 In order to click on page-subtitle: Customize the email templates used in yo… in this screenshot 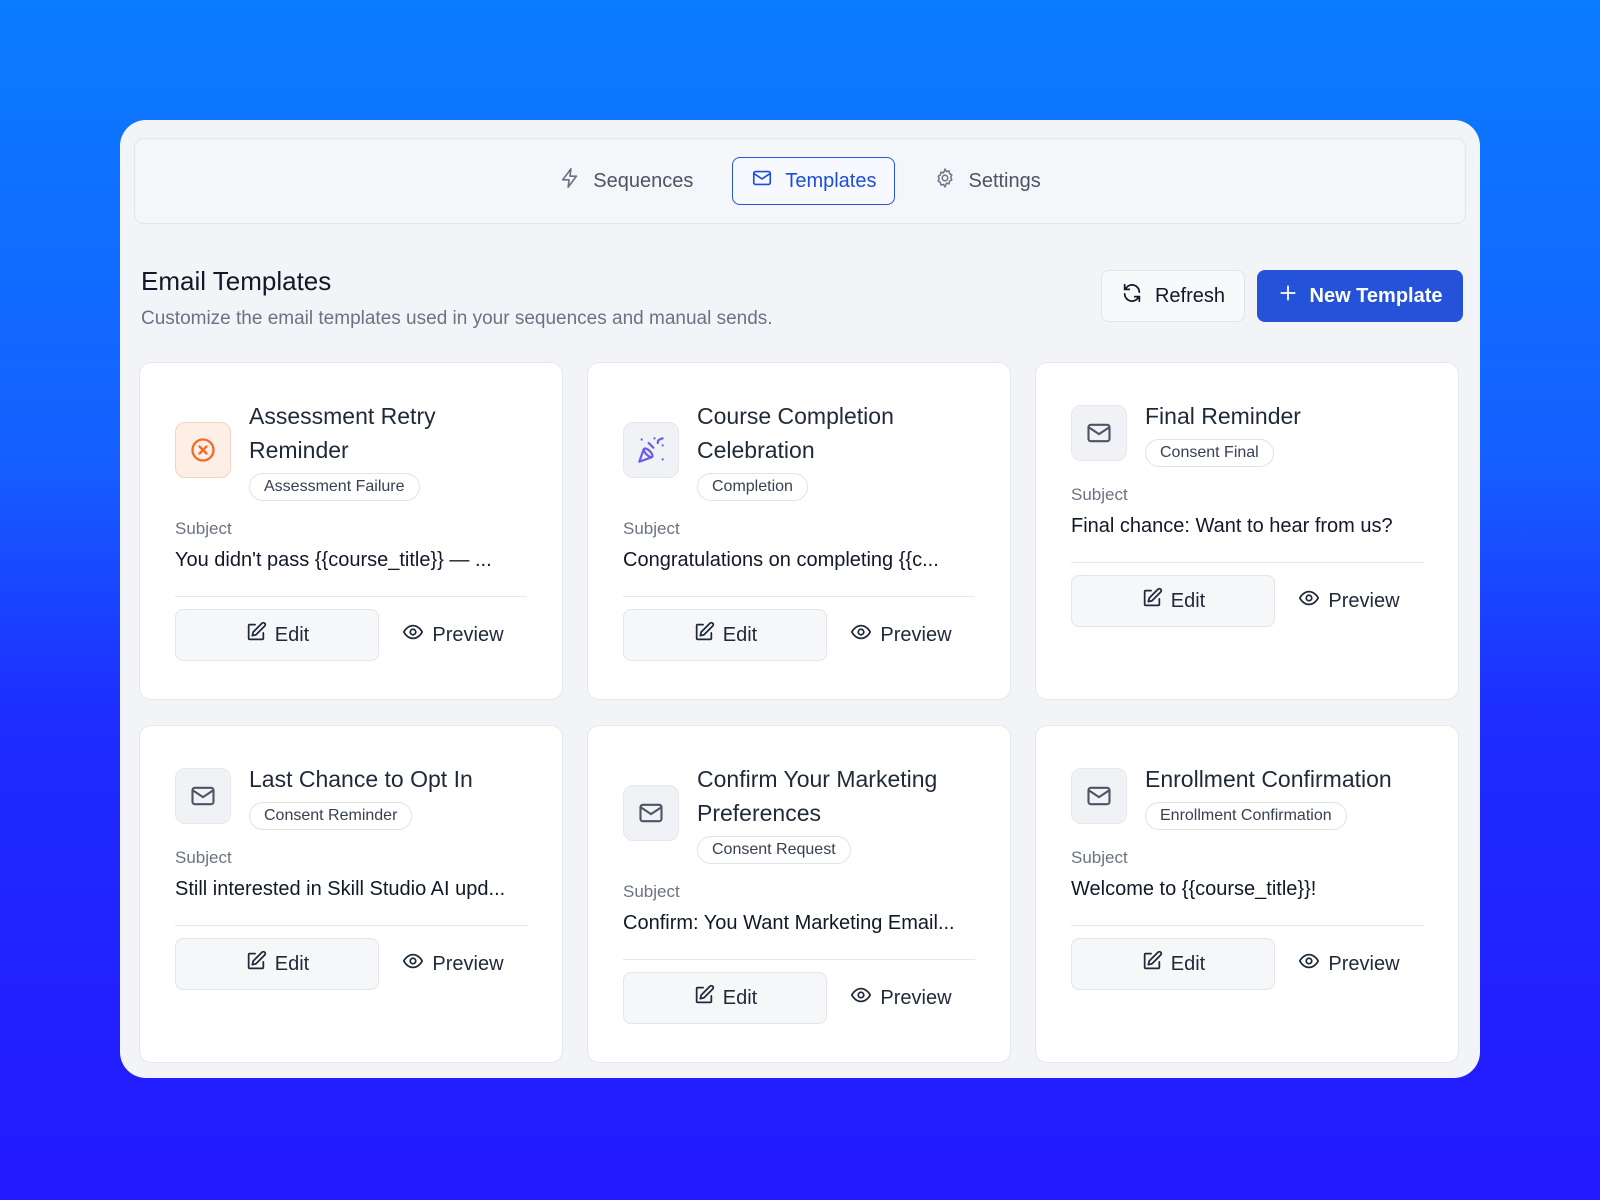, I will do `click(457, 318)`.